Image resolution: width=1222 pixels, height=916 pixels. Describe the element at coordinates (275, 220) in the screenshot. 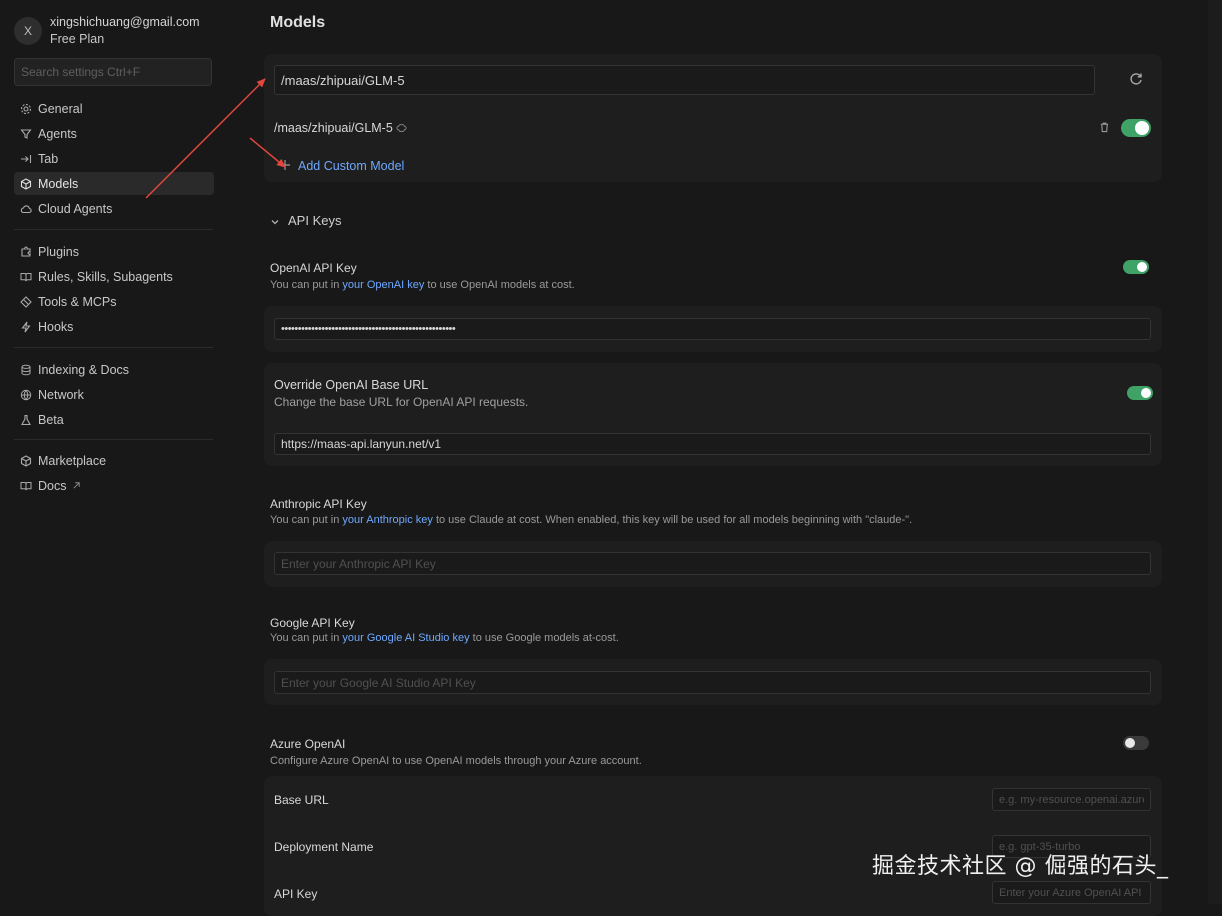

I see `chevron-down-icon` at that location.